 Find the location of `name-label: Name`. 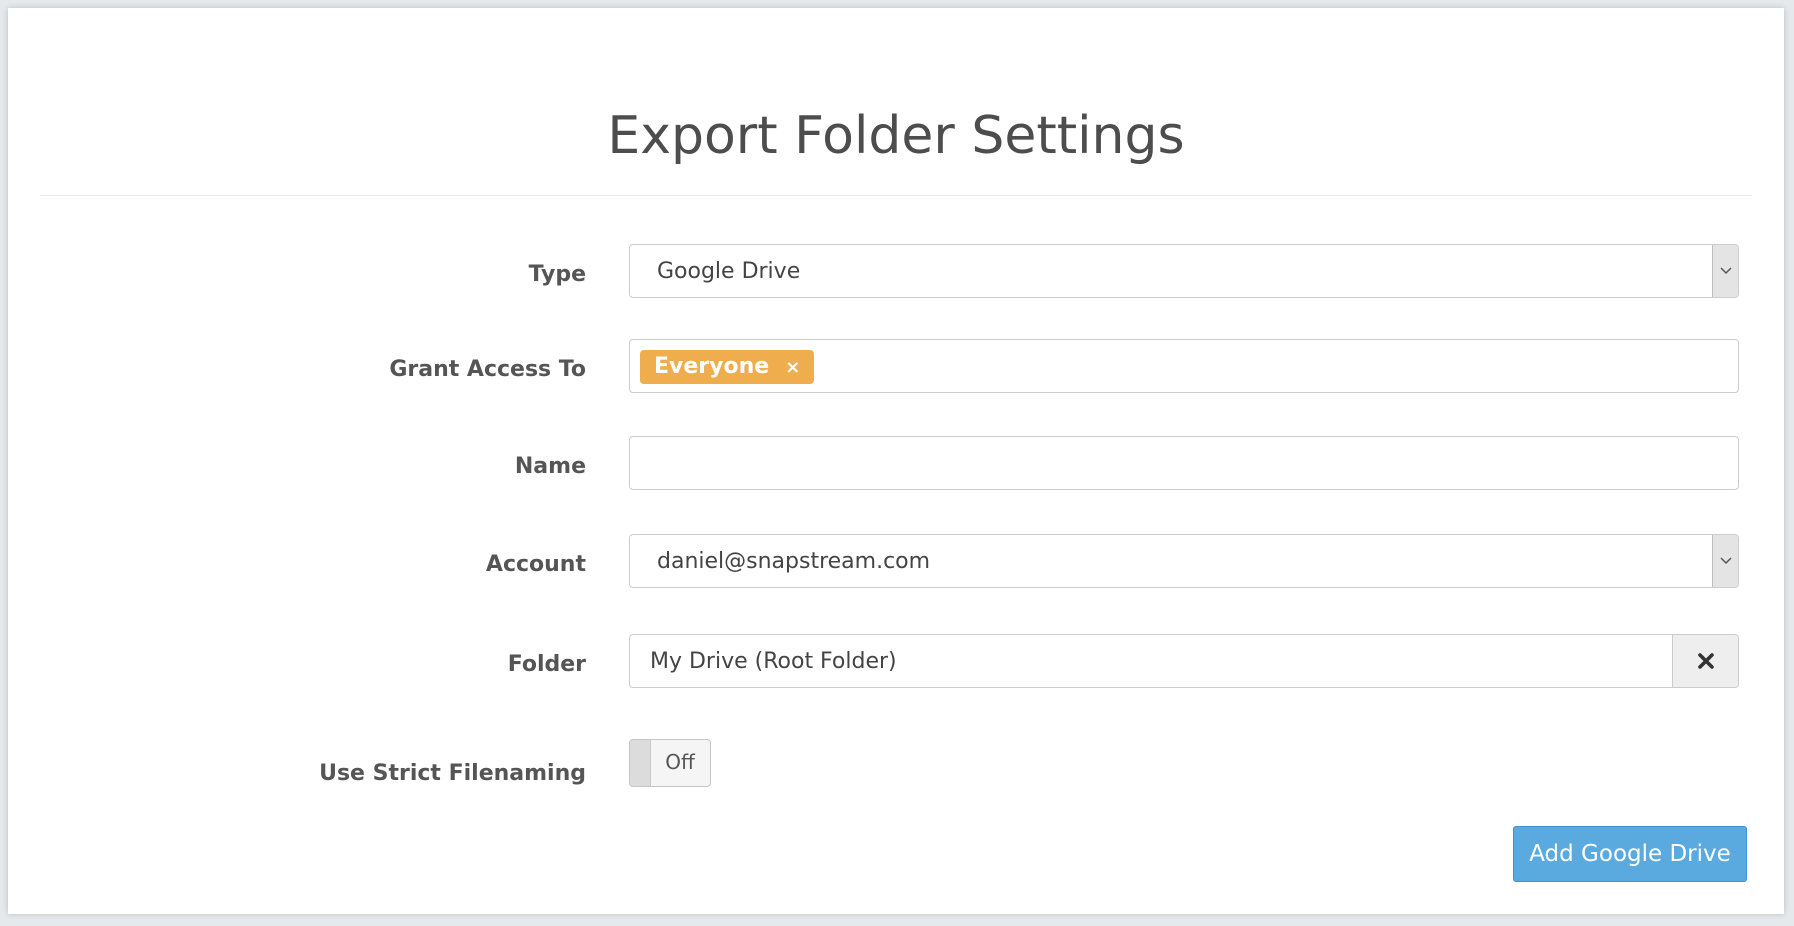

name-label: Name is located at coordinates (550, 466).